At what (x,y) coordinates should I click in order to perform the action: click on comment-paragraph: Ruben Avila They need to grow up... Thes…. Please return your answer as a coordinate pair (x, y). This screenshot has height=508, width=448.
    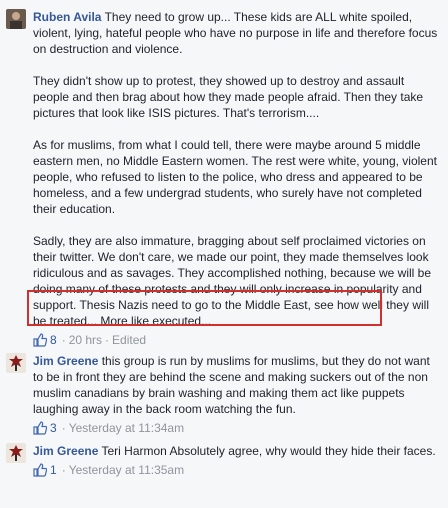
    Looking at the image, I should click on (235, 33).